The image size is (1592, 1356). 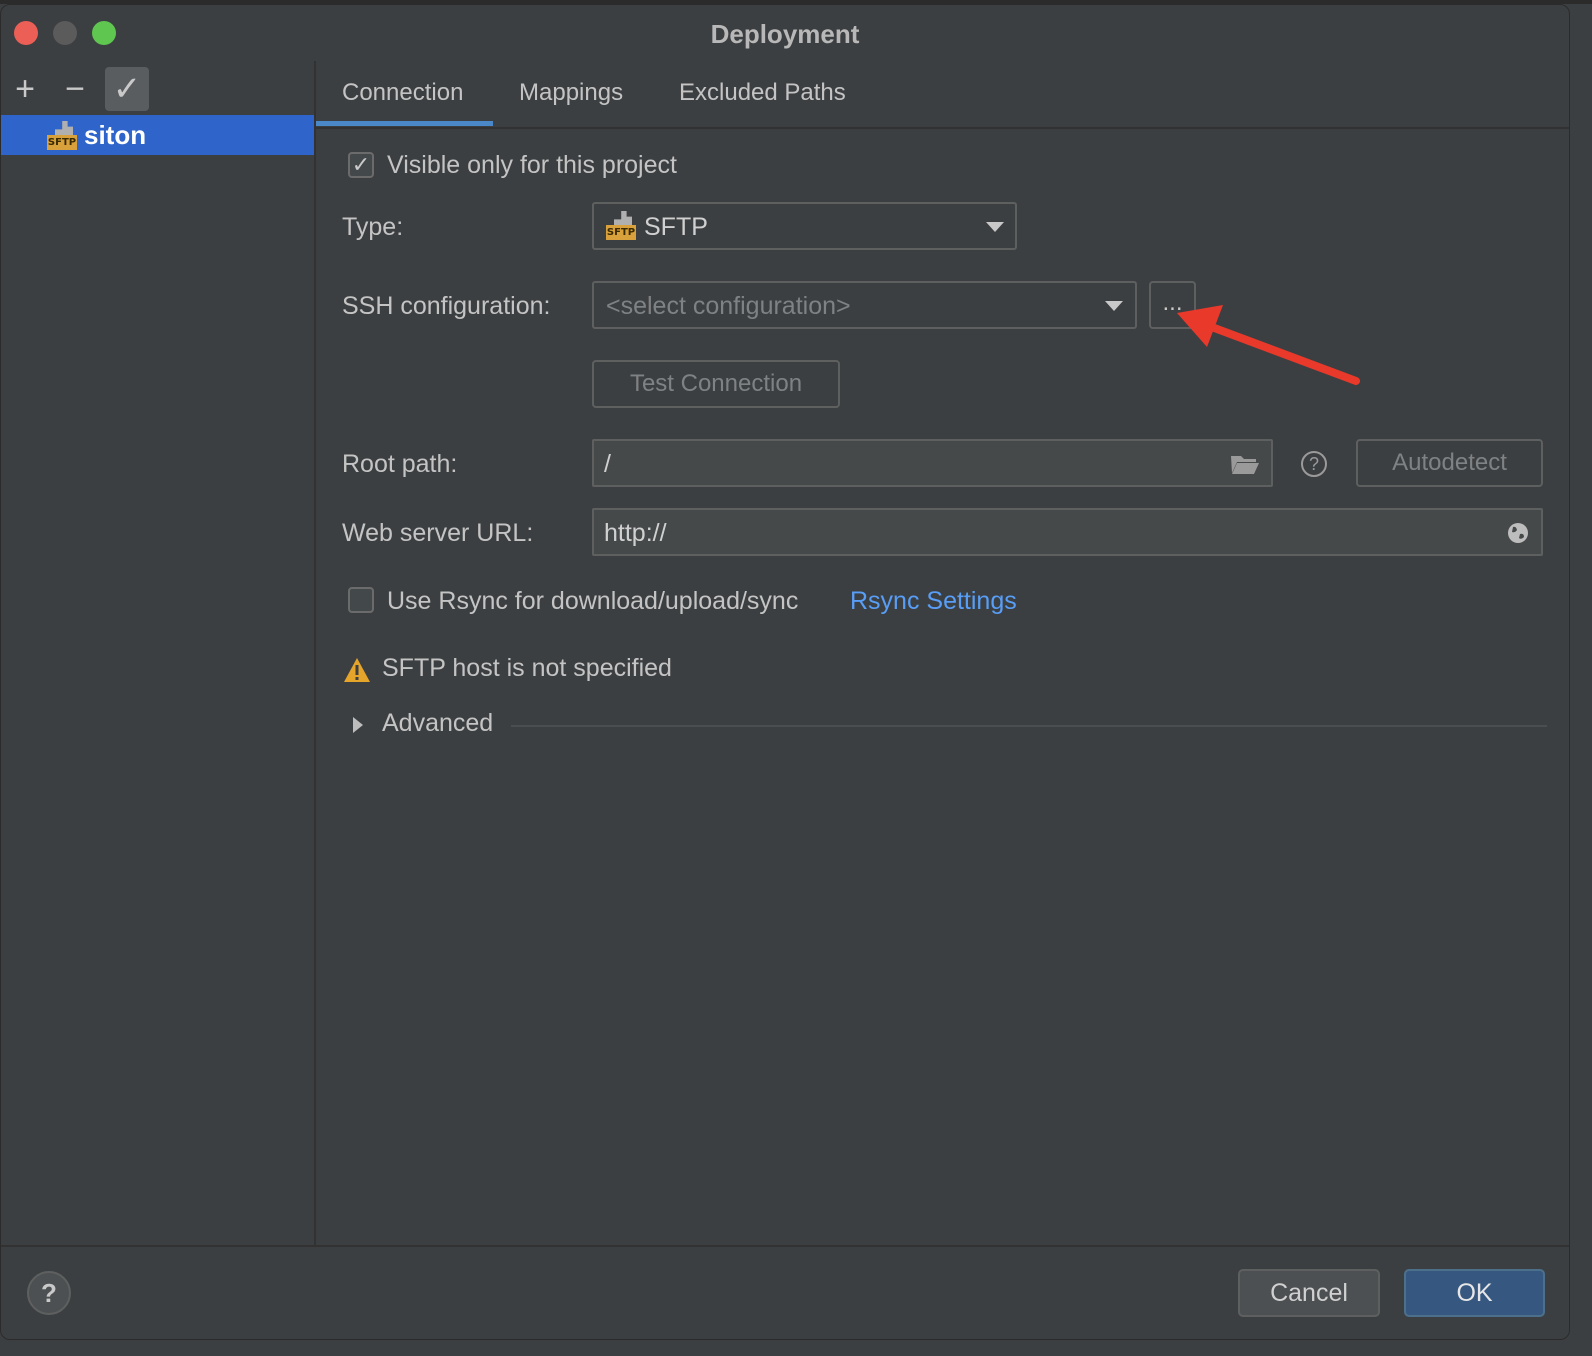 What do you see at coordinates (49, 1293) in the screenshot?
I see `dialog-help-button: ?` at bounding box center [49, 1293].